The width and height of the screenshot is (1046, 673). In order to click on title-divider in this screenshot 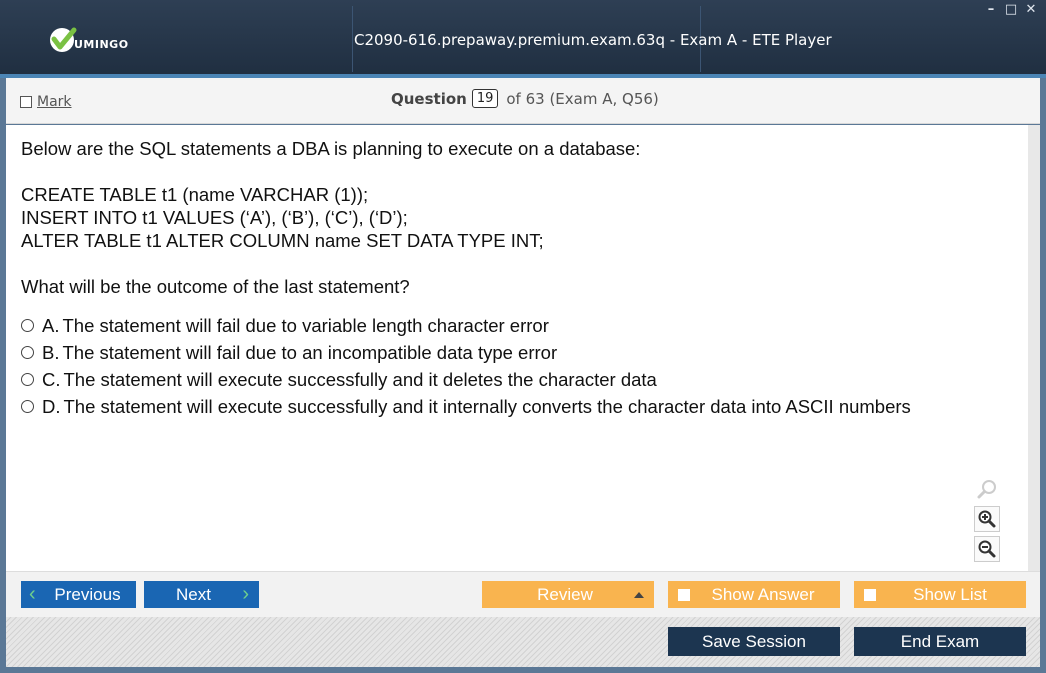, I will do `click(352, 39)`.